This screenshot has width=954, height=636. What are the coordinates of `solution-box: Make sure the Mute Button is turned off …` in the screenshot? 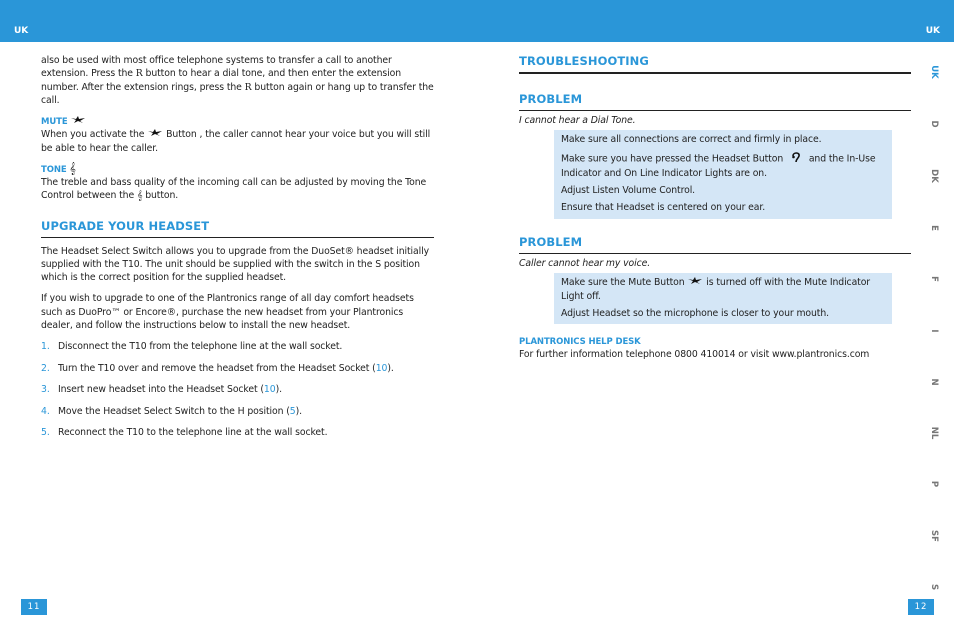 It's located at (723, 299).